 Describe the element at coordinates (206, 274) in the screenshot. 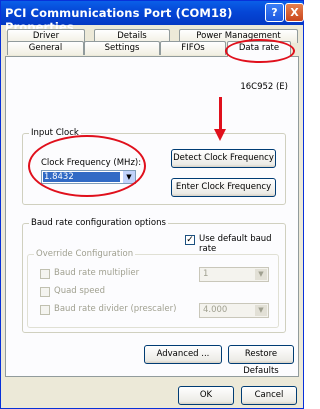

I see `baud-multiplier-value: 1` at that location.